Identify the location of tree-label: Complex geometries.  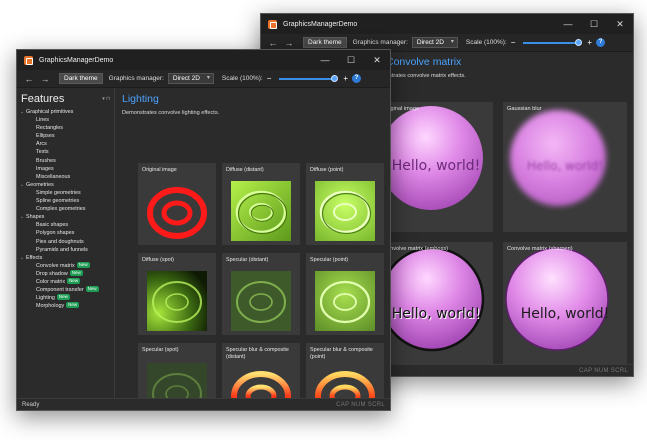
(61, 209).